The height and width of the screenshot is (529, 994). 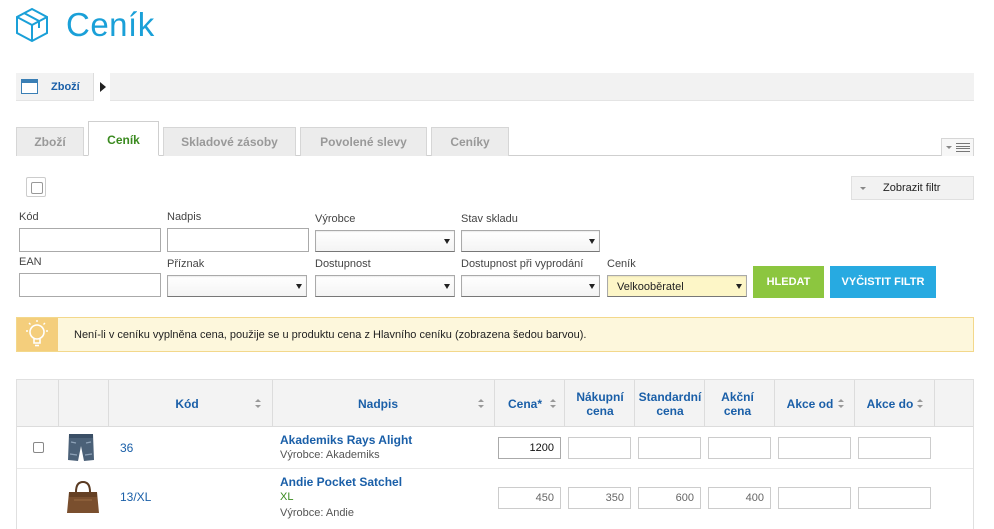 I want to click on filter-label-code: Kód, so click(x=29, y=217).